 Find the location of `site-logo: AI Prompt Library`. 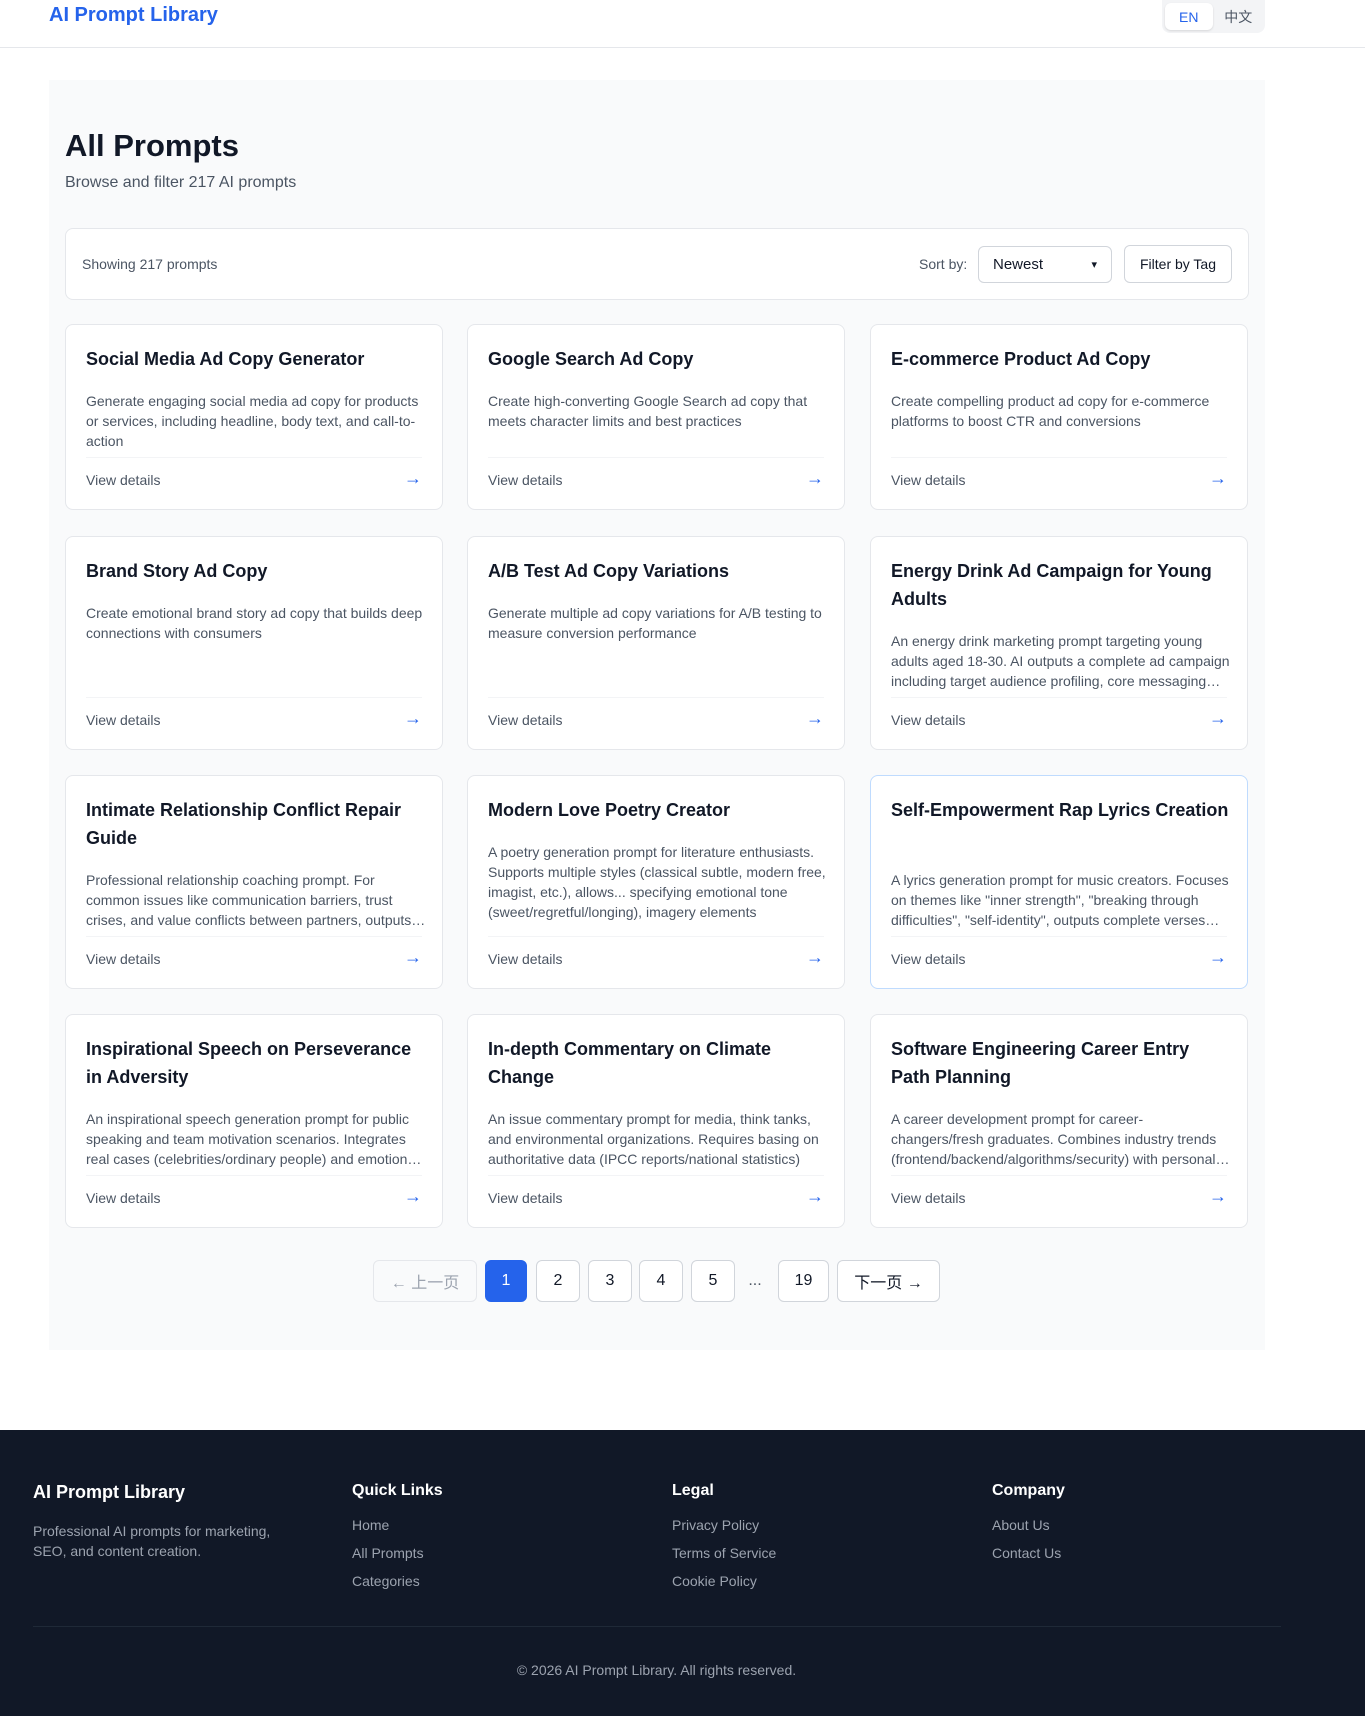

site-logo: AI Prompt Library is located at coordinates (133, 15).